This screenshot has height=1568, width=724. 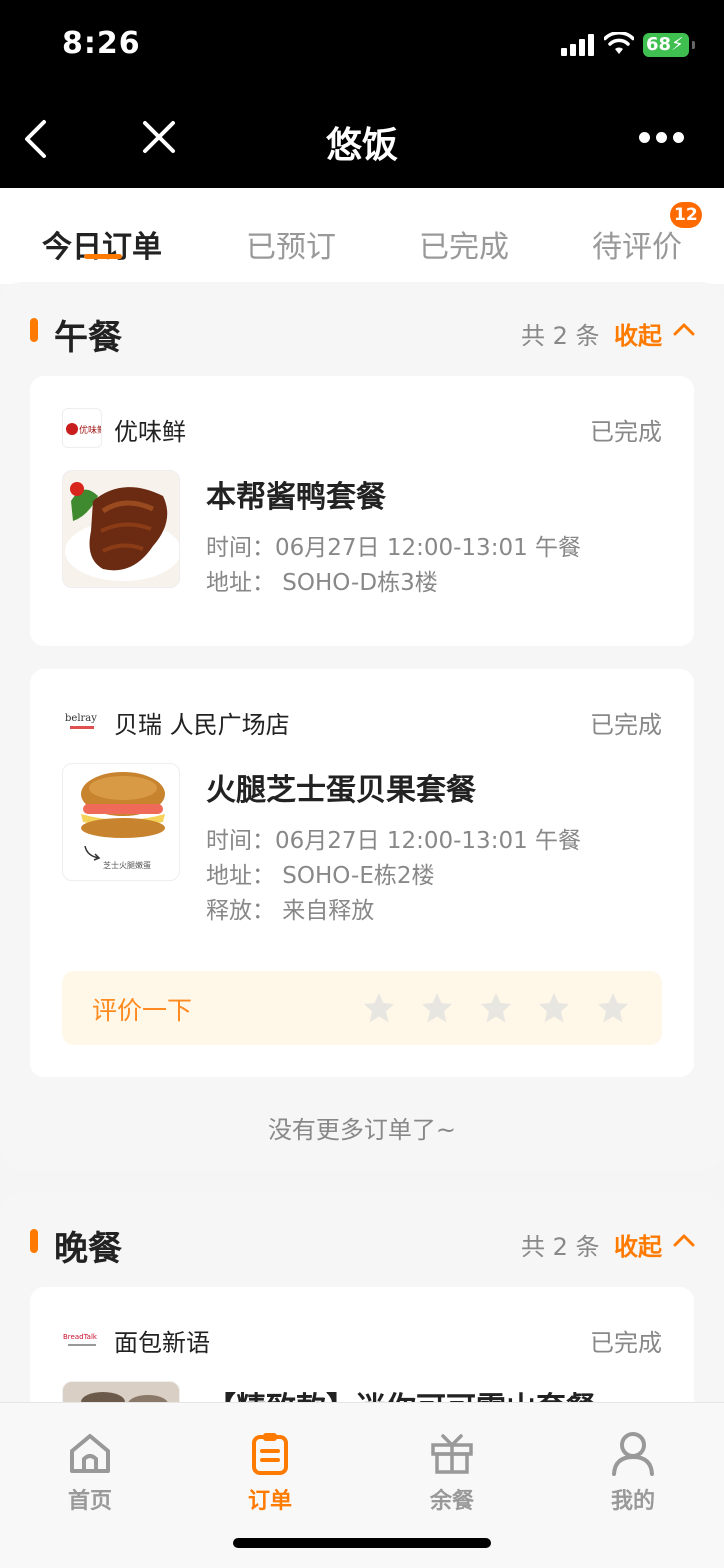 I want to click on rate-box: 评价一下, so click(x=362, y=1008).